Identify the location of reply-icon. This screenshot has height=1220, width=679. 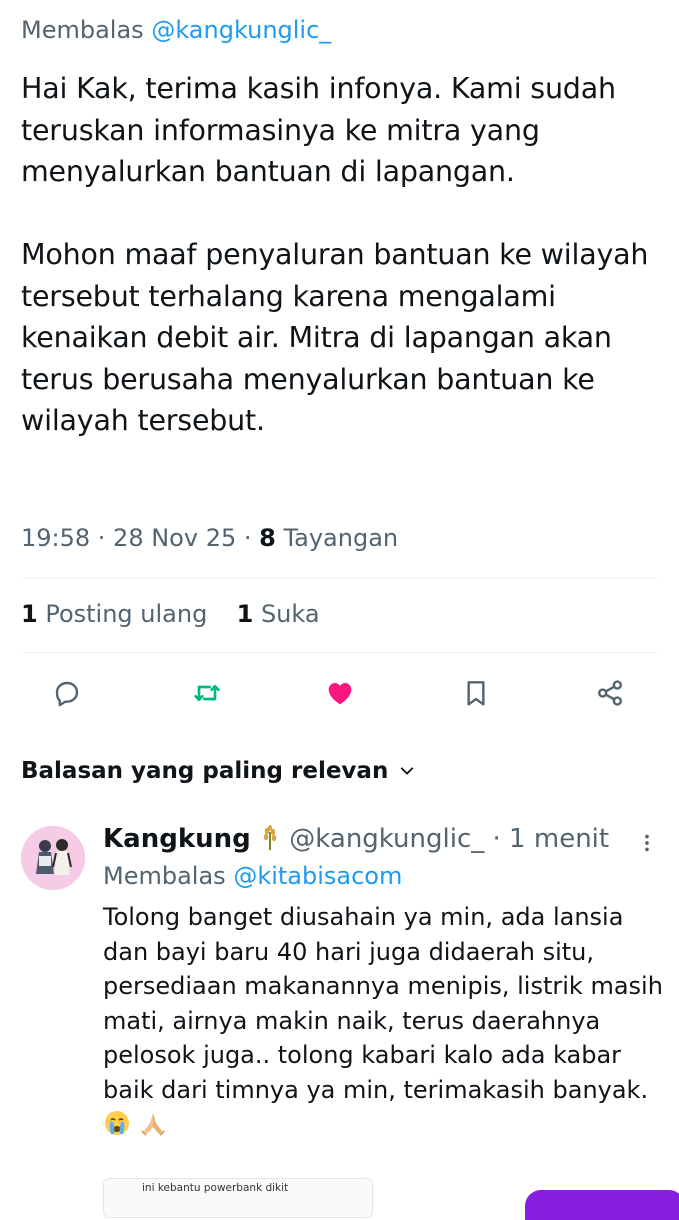
(67, 694).